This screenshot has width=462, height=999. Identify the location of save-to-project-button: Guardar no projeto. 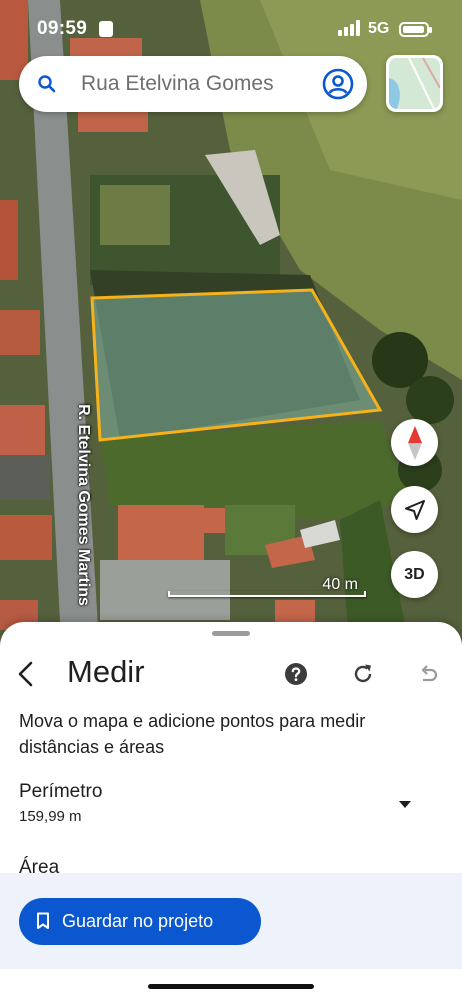
(140, 921).